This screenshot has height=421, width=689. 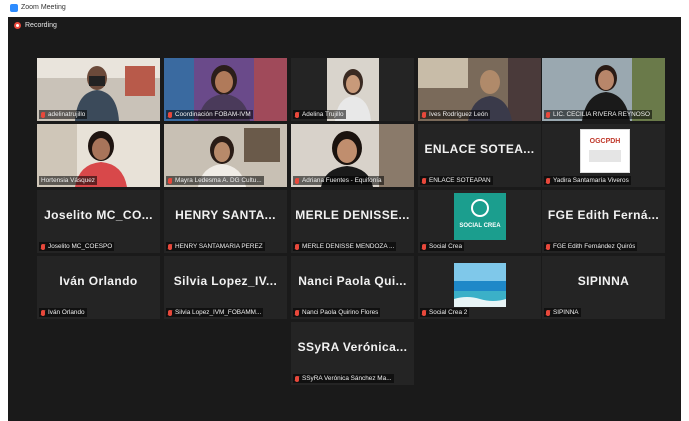 I want to click on participant-tile: Iván Orlando Iván Orlando, so click(x=98, y=287).